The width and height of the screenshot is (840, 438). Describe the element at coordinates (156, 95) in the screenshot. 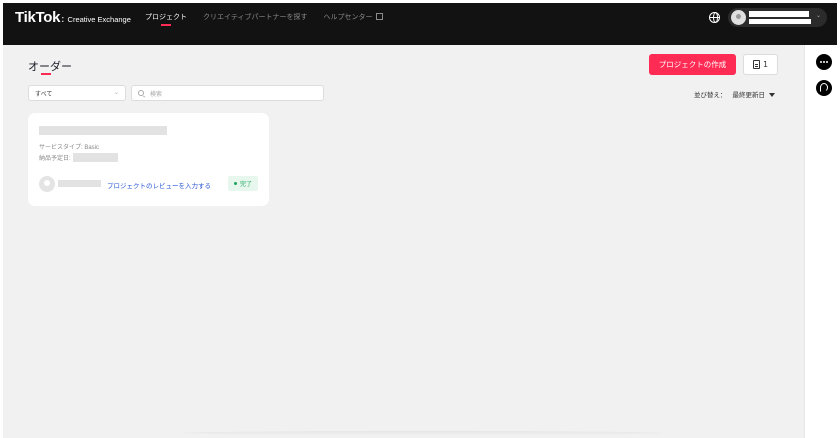

I see `search-placeholder: 検索` at that location.